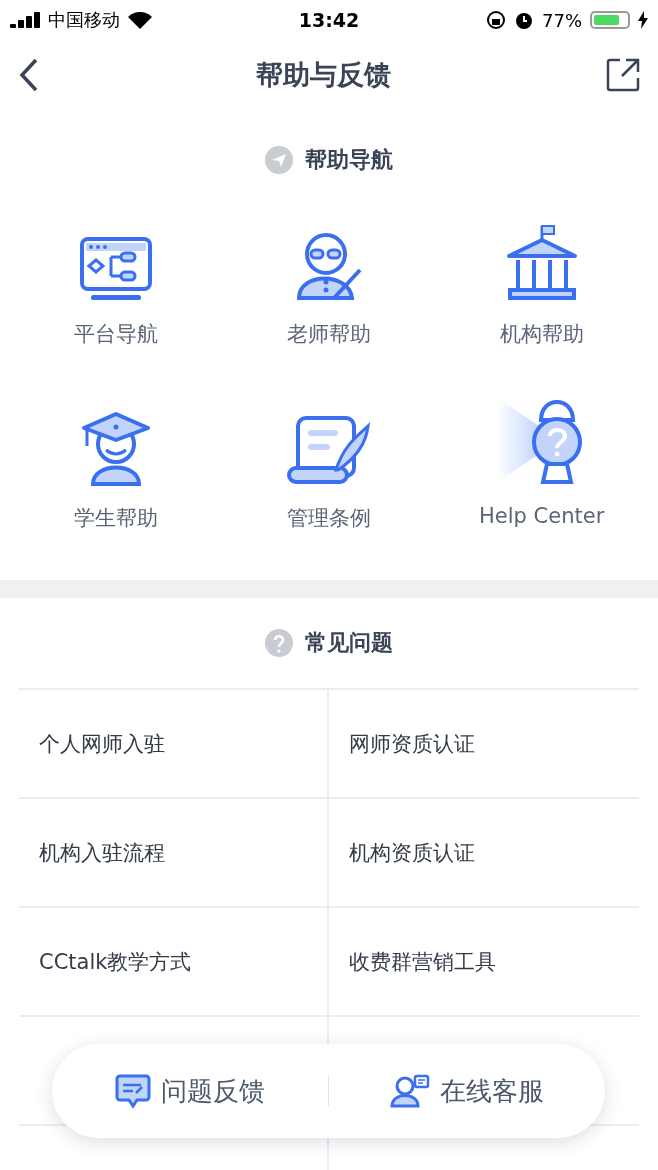  What do you see at coordinates (116, 448) in the screenshot?
I see `graduate-icon` at bounding box center [116, 448].